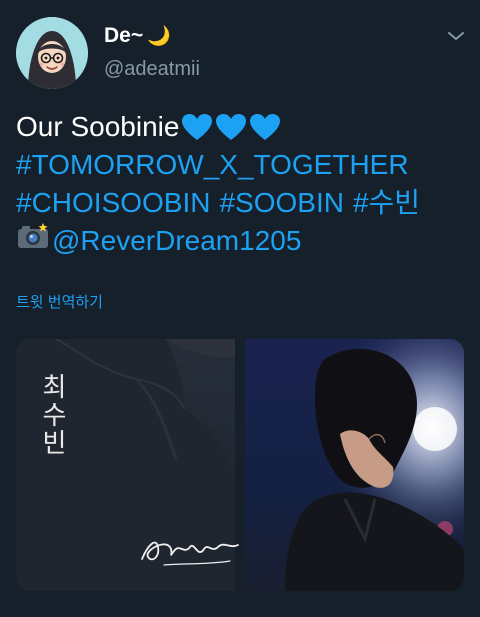 The image size is (480, 617). Describe the element at coordinates (190, 553) in the screenshot. I see `autograph-signature-icon` at that location.